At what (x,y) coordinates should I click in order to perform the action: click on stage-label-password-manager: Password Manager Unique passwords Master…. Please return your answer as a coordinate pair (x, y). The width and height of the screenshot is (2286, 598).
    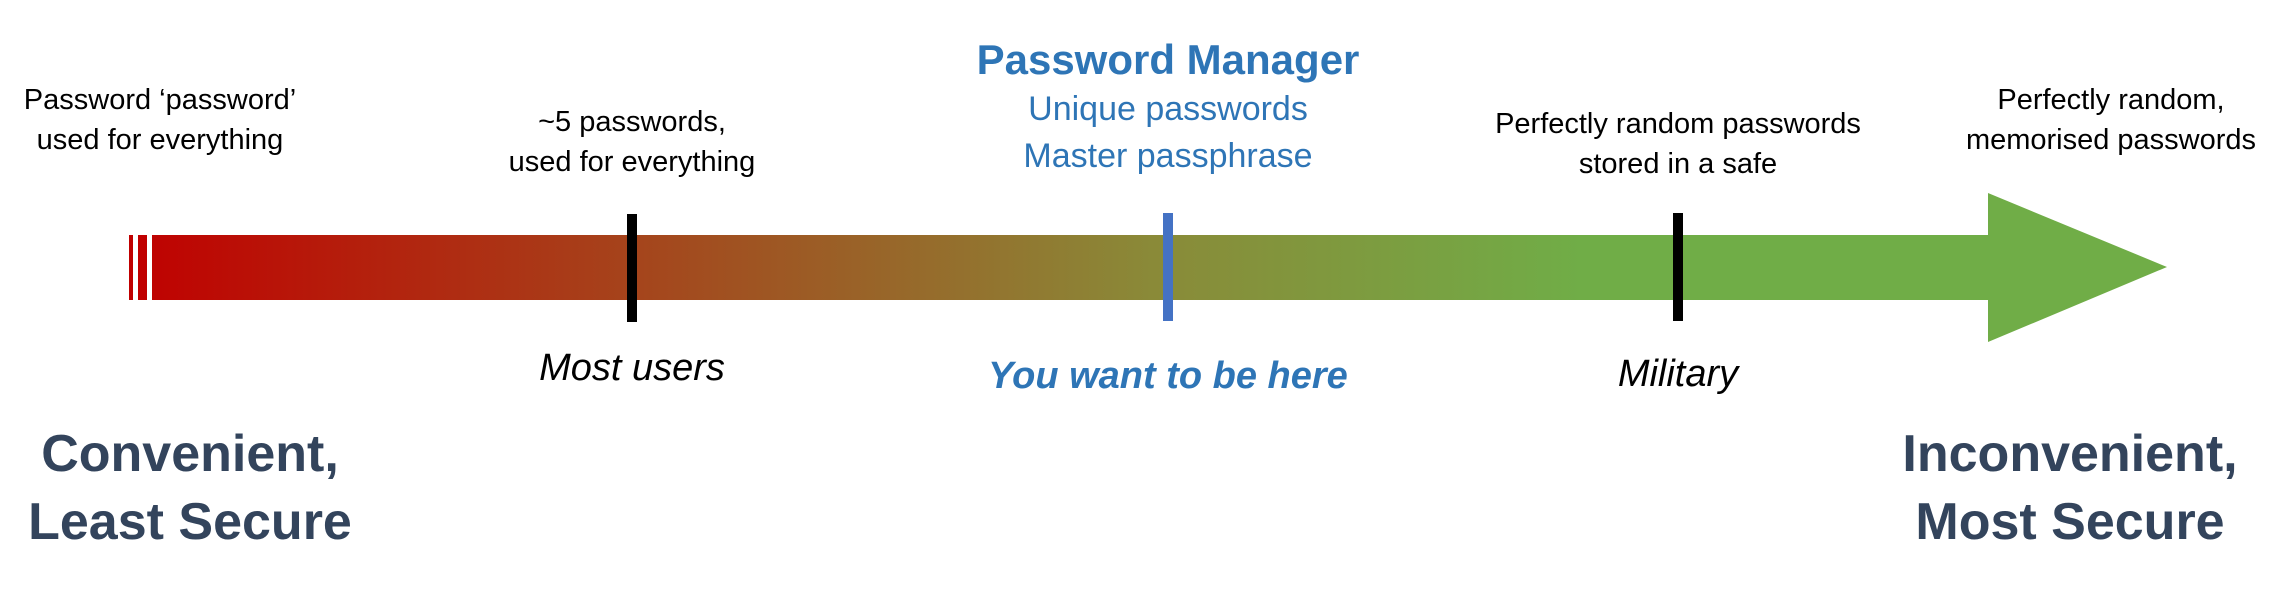
    Looking at the image, I should click on (1168, 107).